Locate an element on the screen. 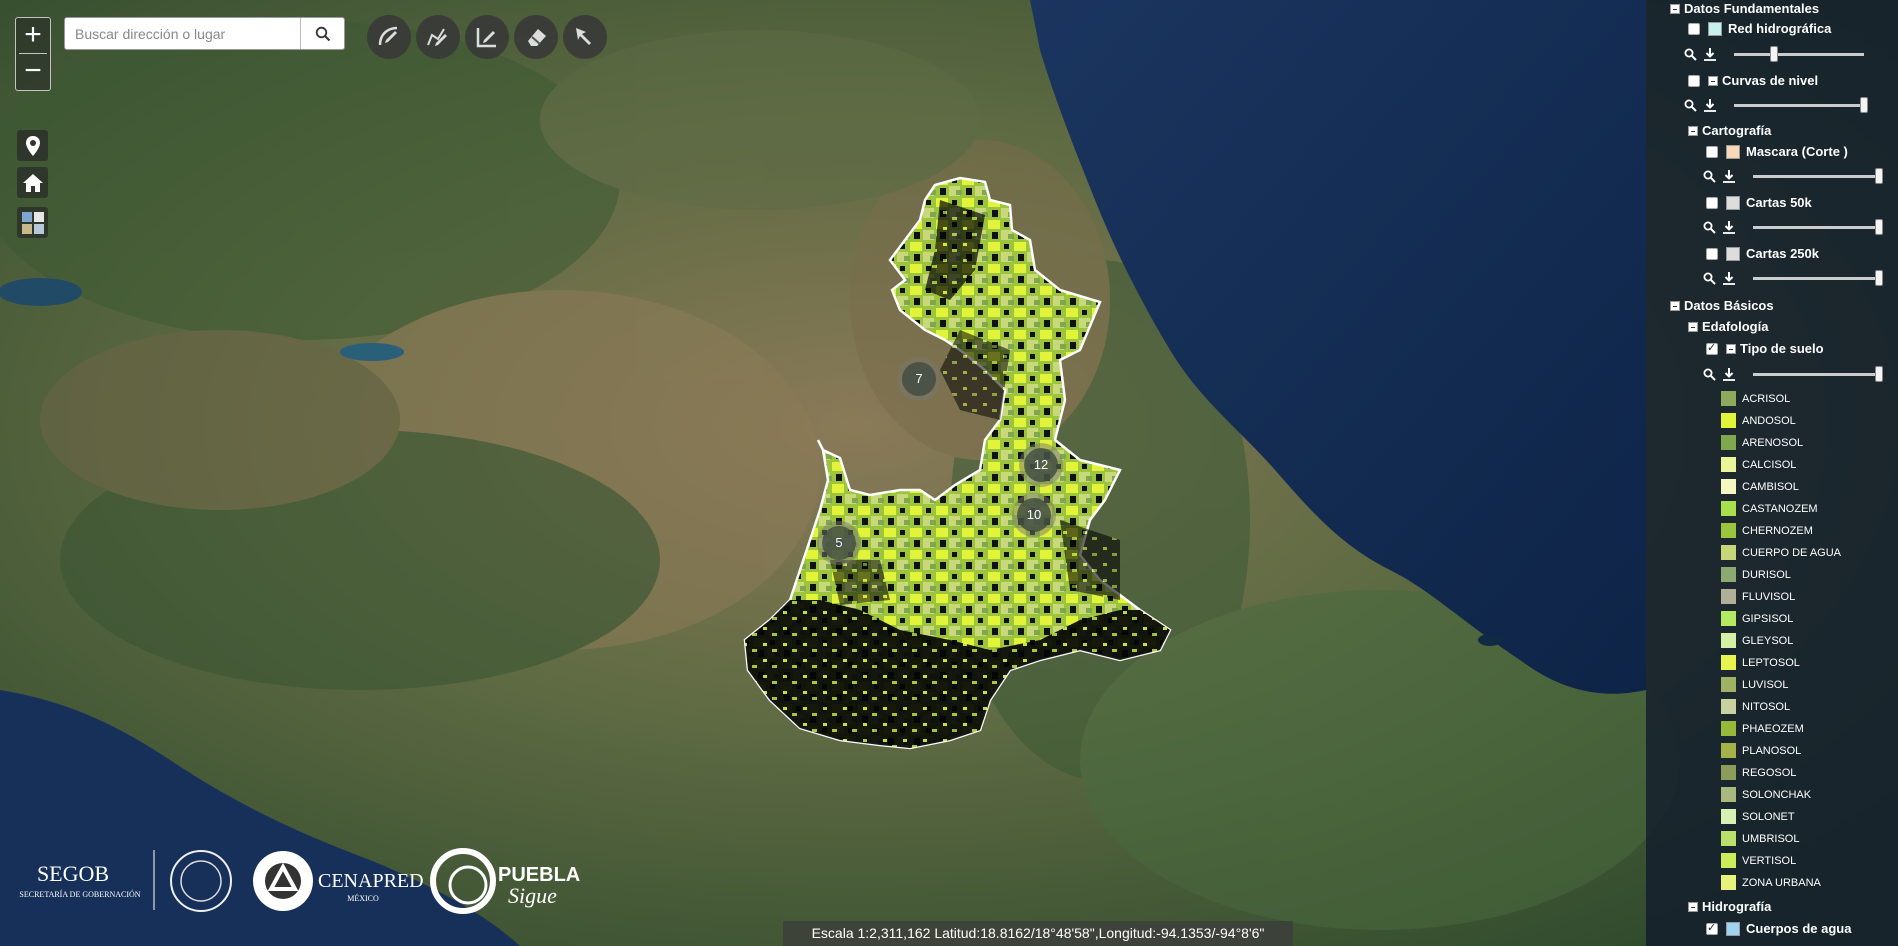 The height and width of the screenshot is (946, 1898). group-datos-basicos: Datos Básicos is located at coordinates (1722, 305).